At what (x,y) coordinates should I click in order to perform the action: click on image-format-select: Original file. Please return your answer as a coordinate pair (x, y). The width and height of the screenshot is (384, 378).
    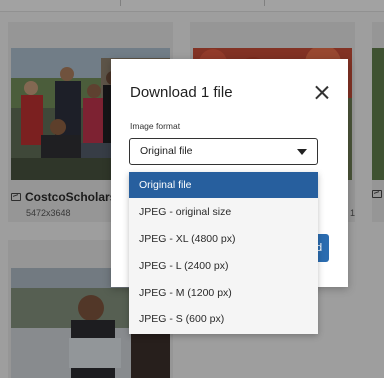
    Looking at the image, I should click on (223, 151).